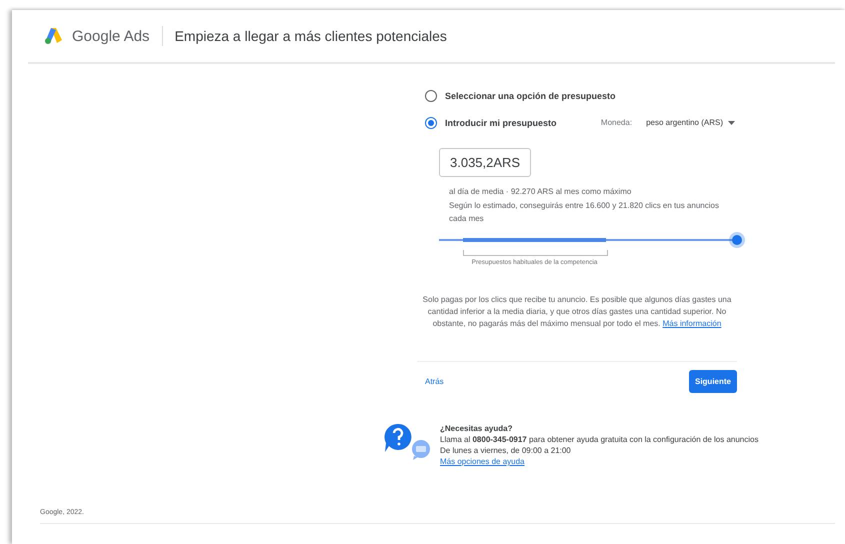 This screenshot has width=845, height=544. I want to click on help-title: ¿Necesitas ayuda?, so click(477, 428).